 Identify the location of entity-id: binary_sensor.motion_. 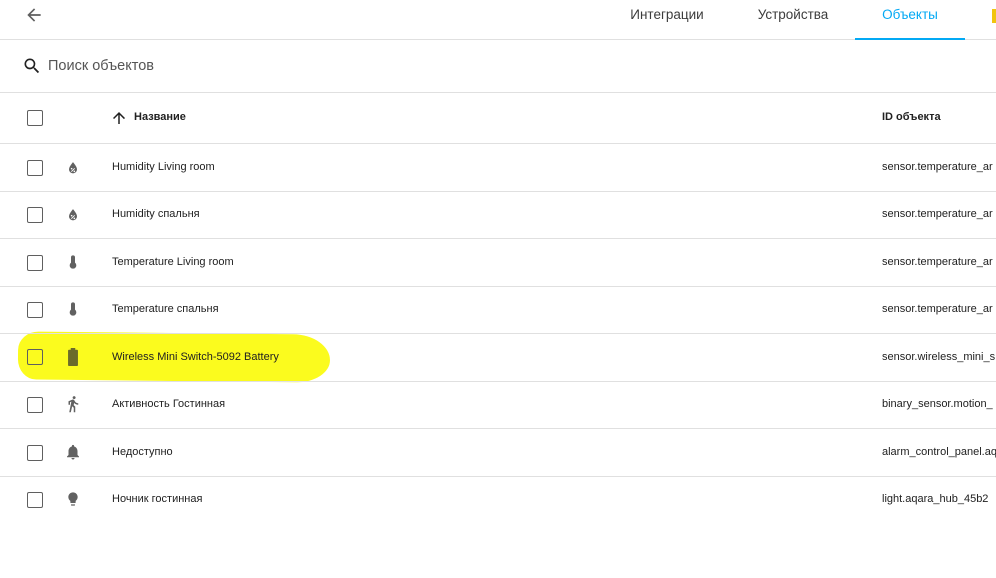
(937, 404).